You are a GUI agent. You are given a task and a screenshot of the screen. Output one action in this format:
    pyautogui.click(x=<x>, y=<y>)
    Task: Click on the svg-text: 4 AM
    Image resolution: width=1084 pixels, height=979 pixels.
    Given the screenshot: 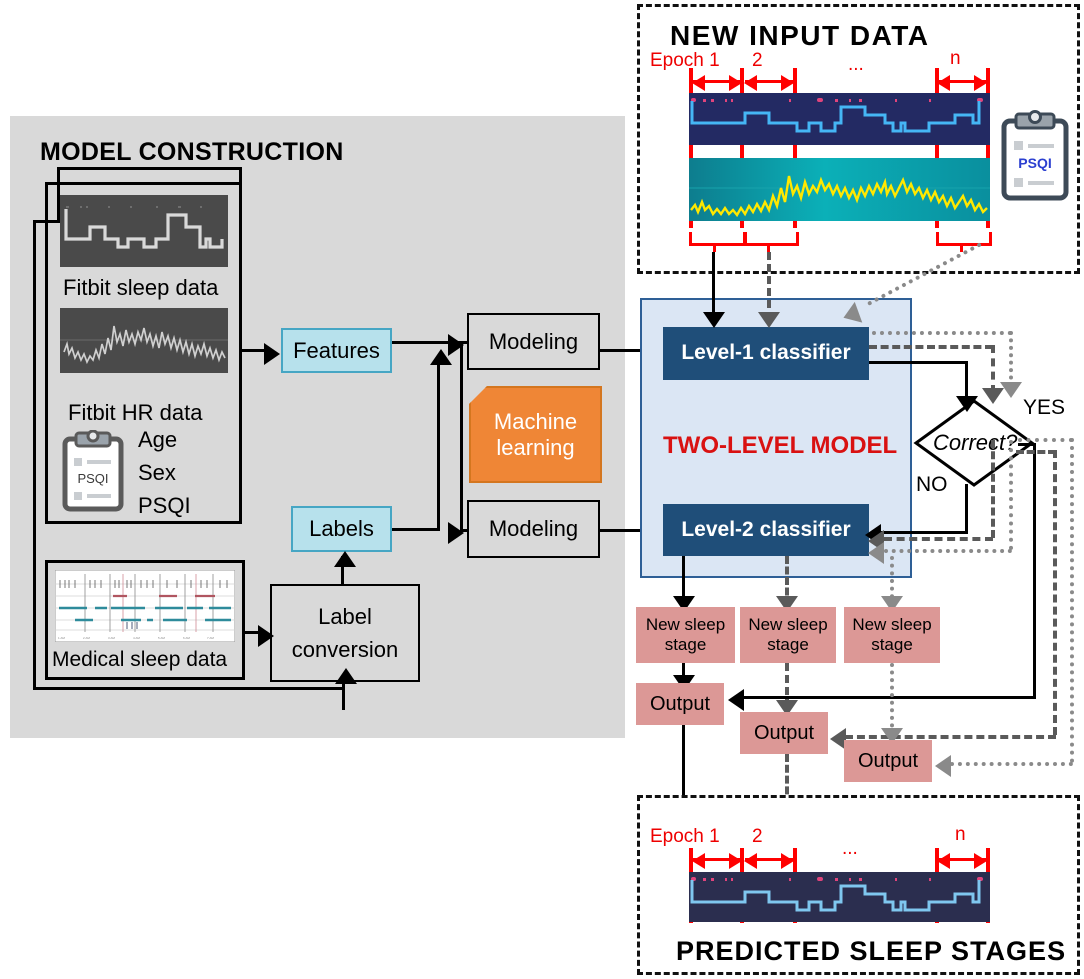 What is the action you would take?
    pyautogui.click(x=136, y=638)
    